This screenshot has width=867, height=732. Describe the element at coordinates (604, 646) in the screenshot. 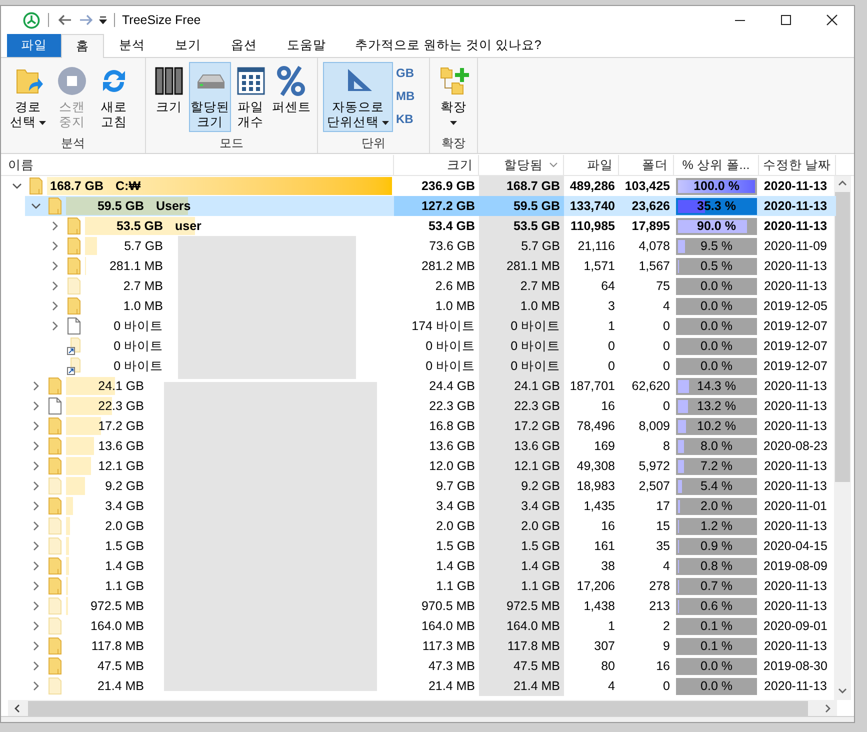

I see `files-cell-text: 307` at that location.